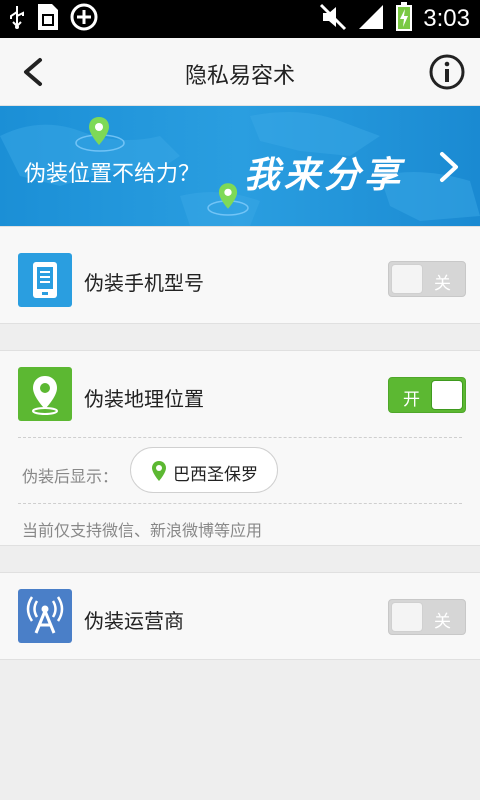 The width and height of the screenshot is (480, 800). I want to click on banner-slogan: 我来分享, so click(324, 175).